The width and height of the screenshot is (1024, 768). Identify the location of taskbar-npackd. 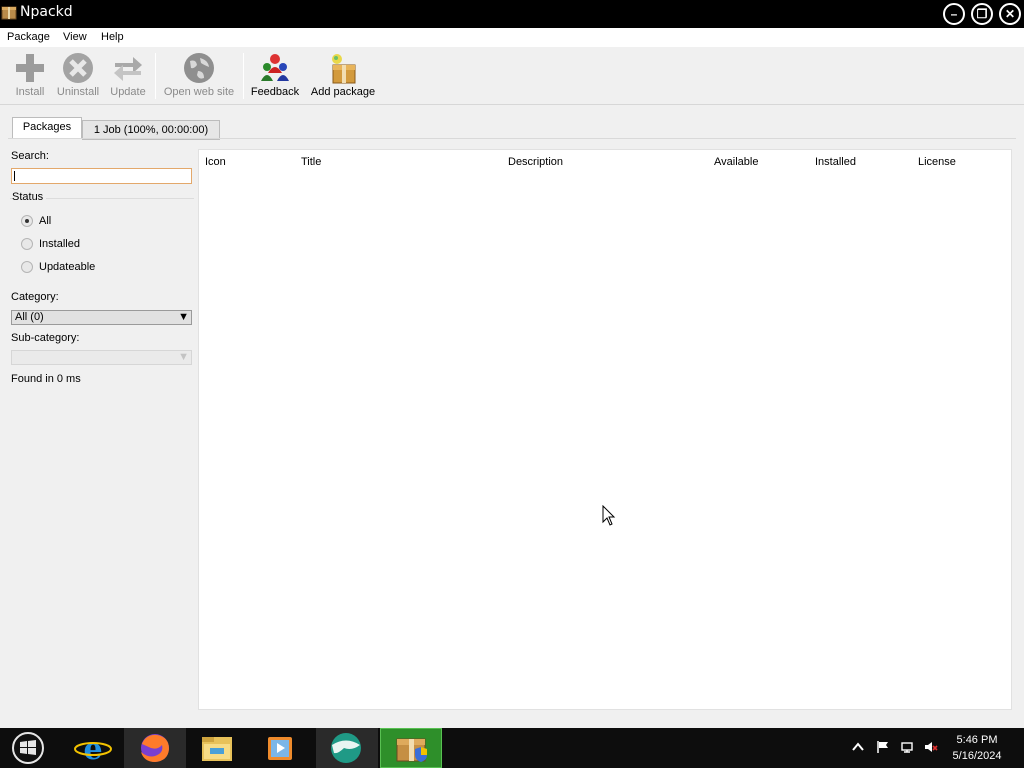
(411, 748).